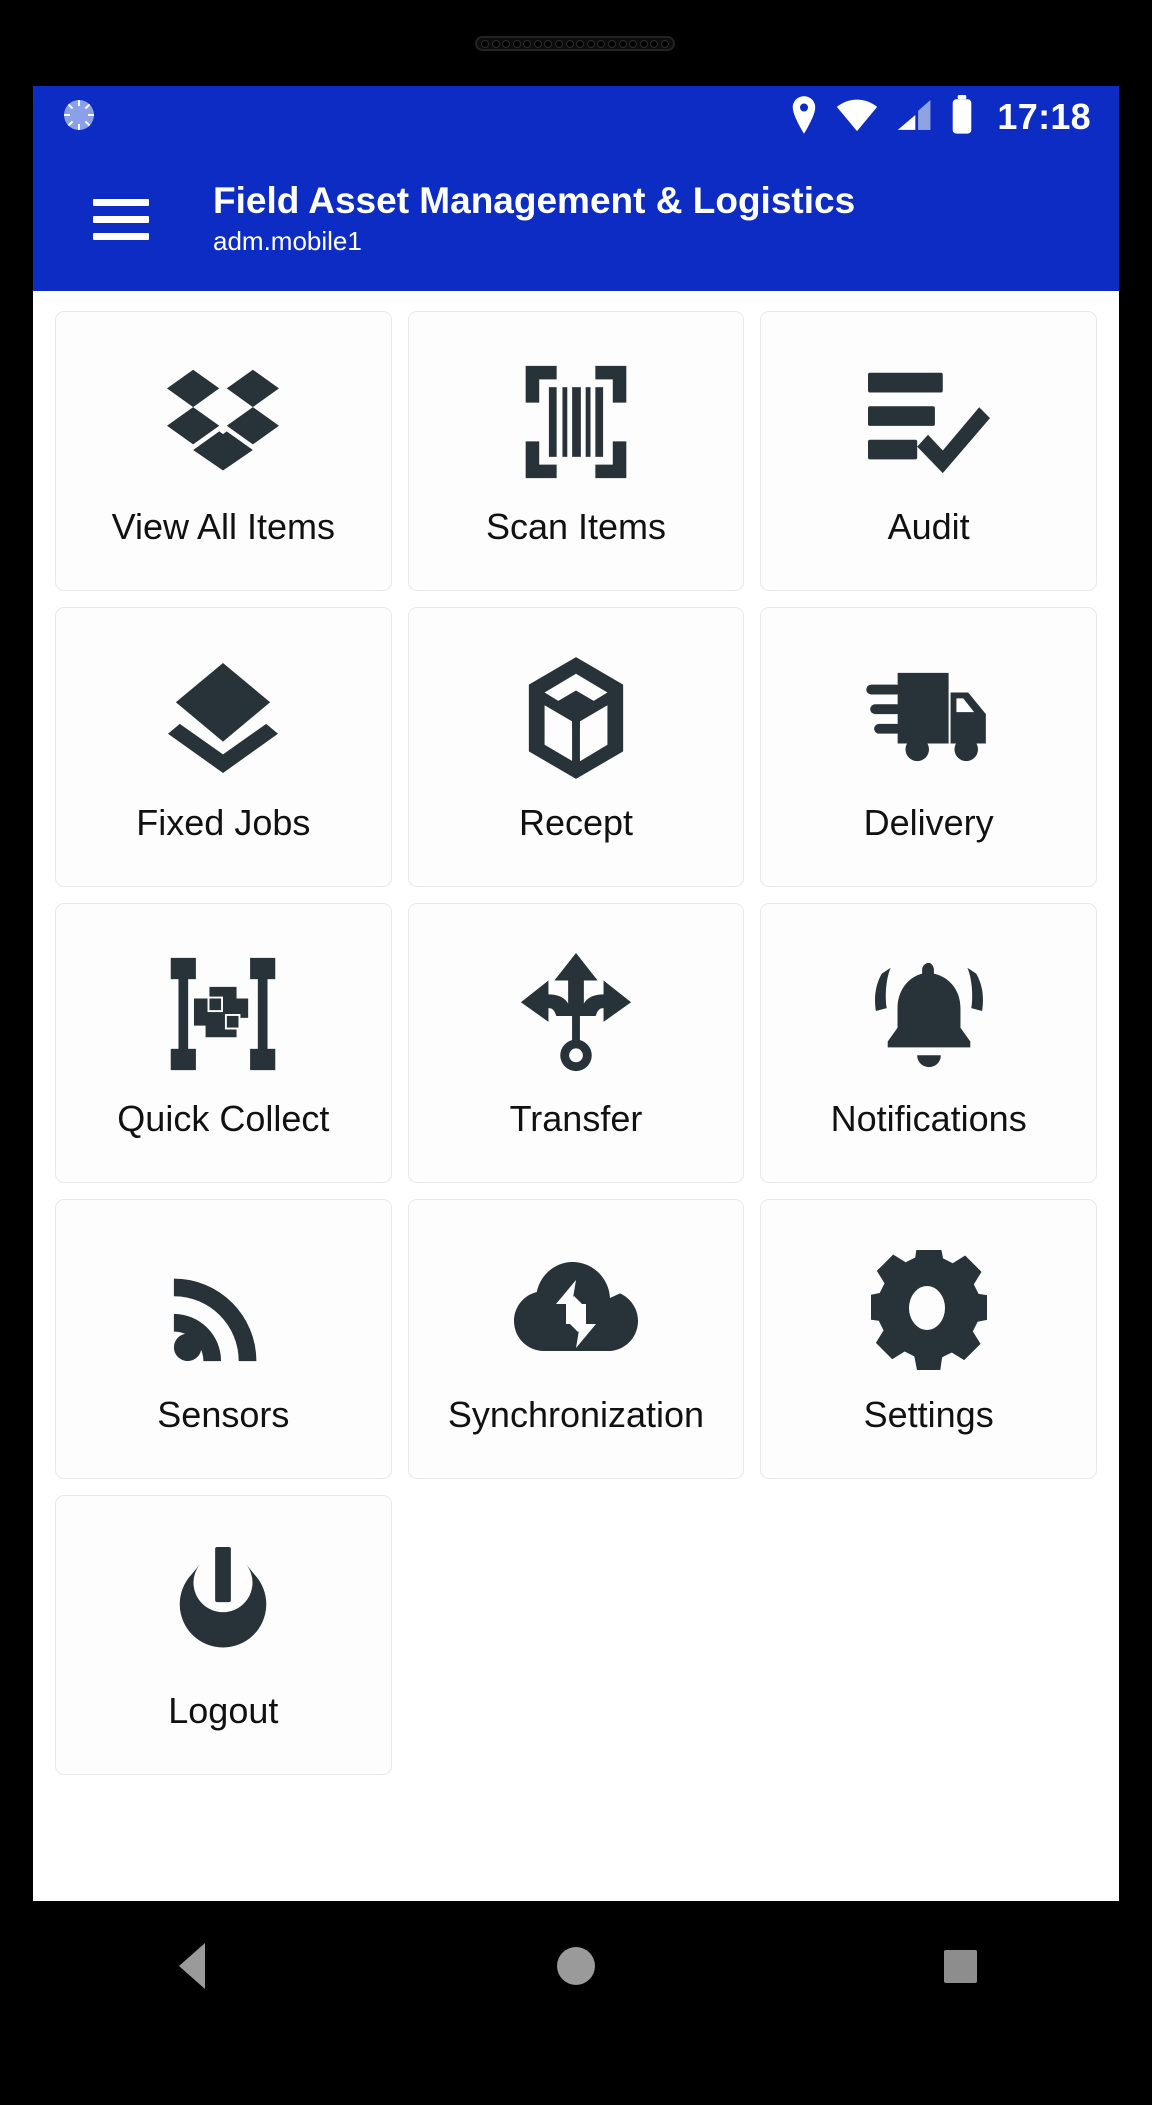 This screenshot has width=1152, height=2105. I want to click on android-nav-bar, so click(576, 1966).